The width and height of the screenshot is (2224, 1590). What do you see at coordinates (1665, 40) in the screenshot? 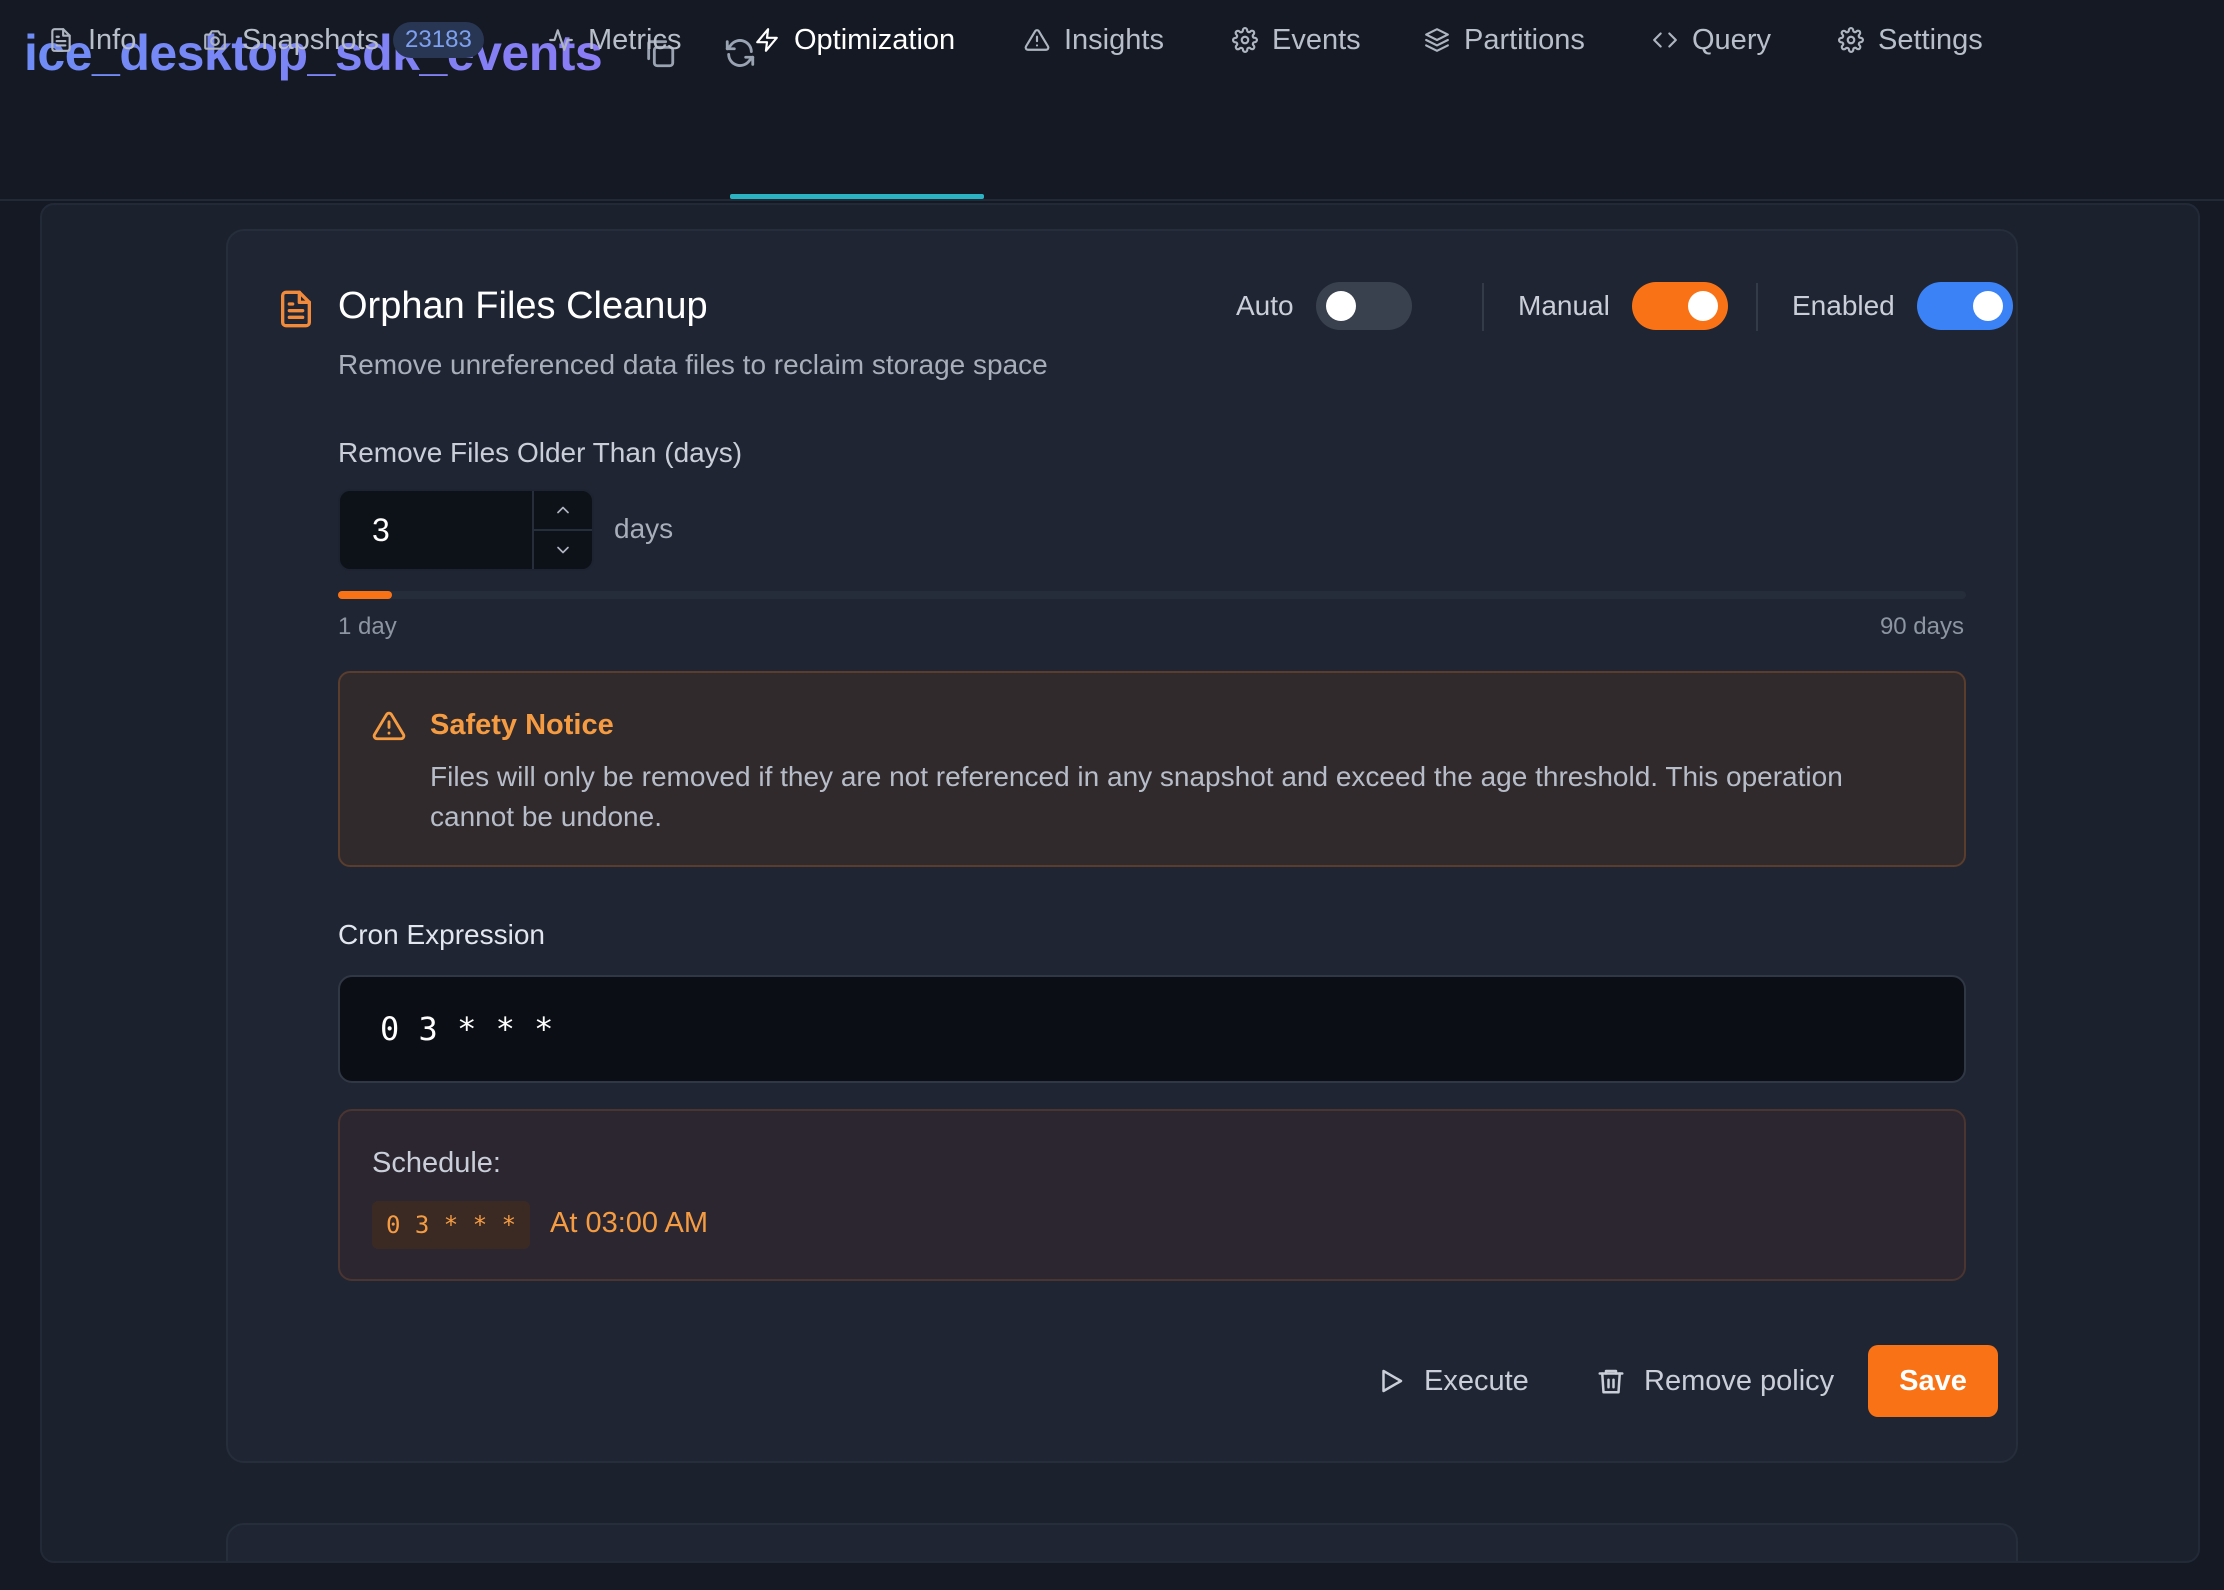
I see `code-icon` at bounding box center [1665, 40].